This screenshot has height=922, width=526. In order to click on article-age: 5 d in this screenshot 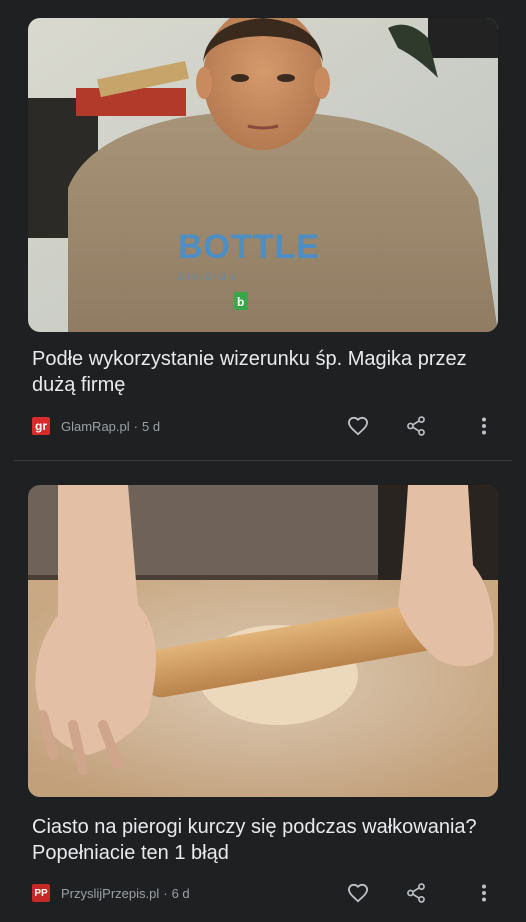, I will do `click(151, 426)`.